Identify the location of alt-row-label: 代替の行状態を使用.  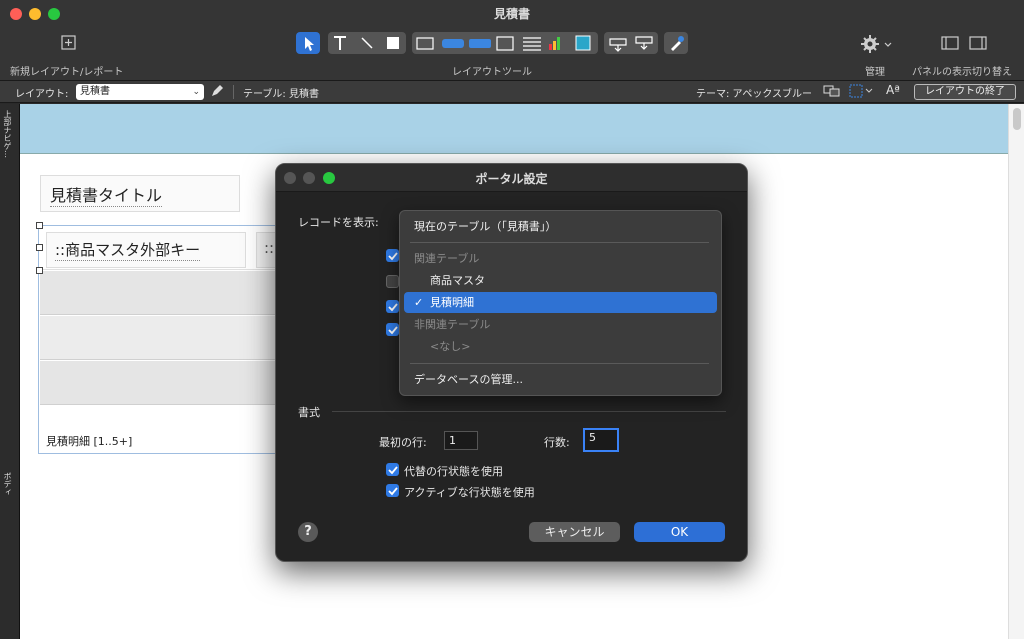
(453, 471).